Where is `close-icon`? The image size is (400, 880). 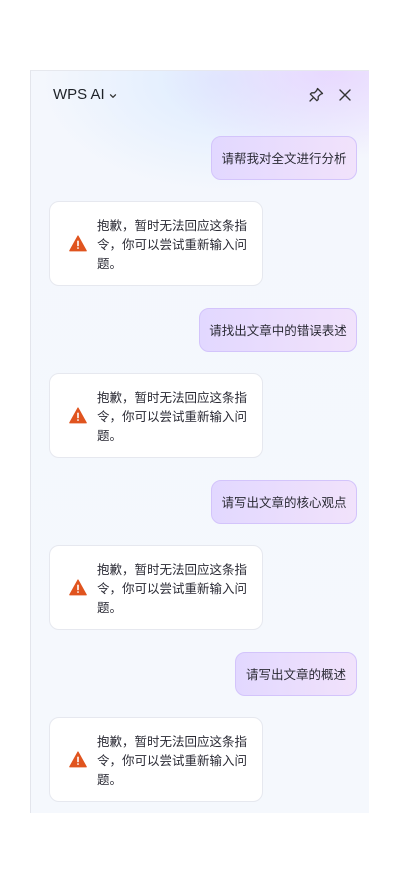 close-icon is located at coordinates (345, 95).